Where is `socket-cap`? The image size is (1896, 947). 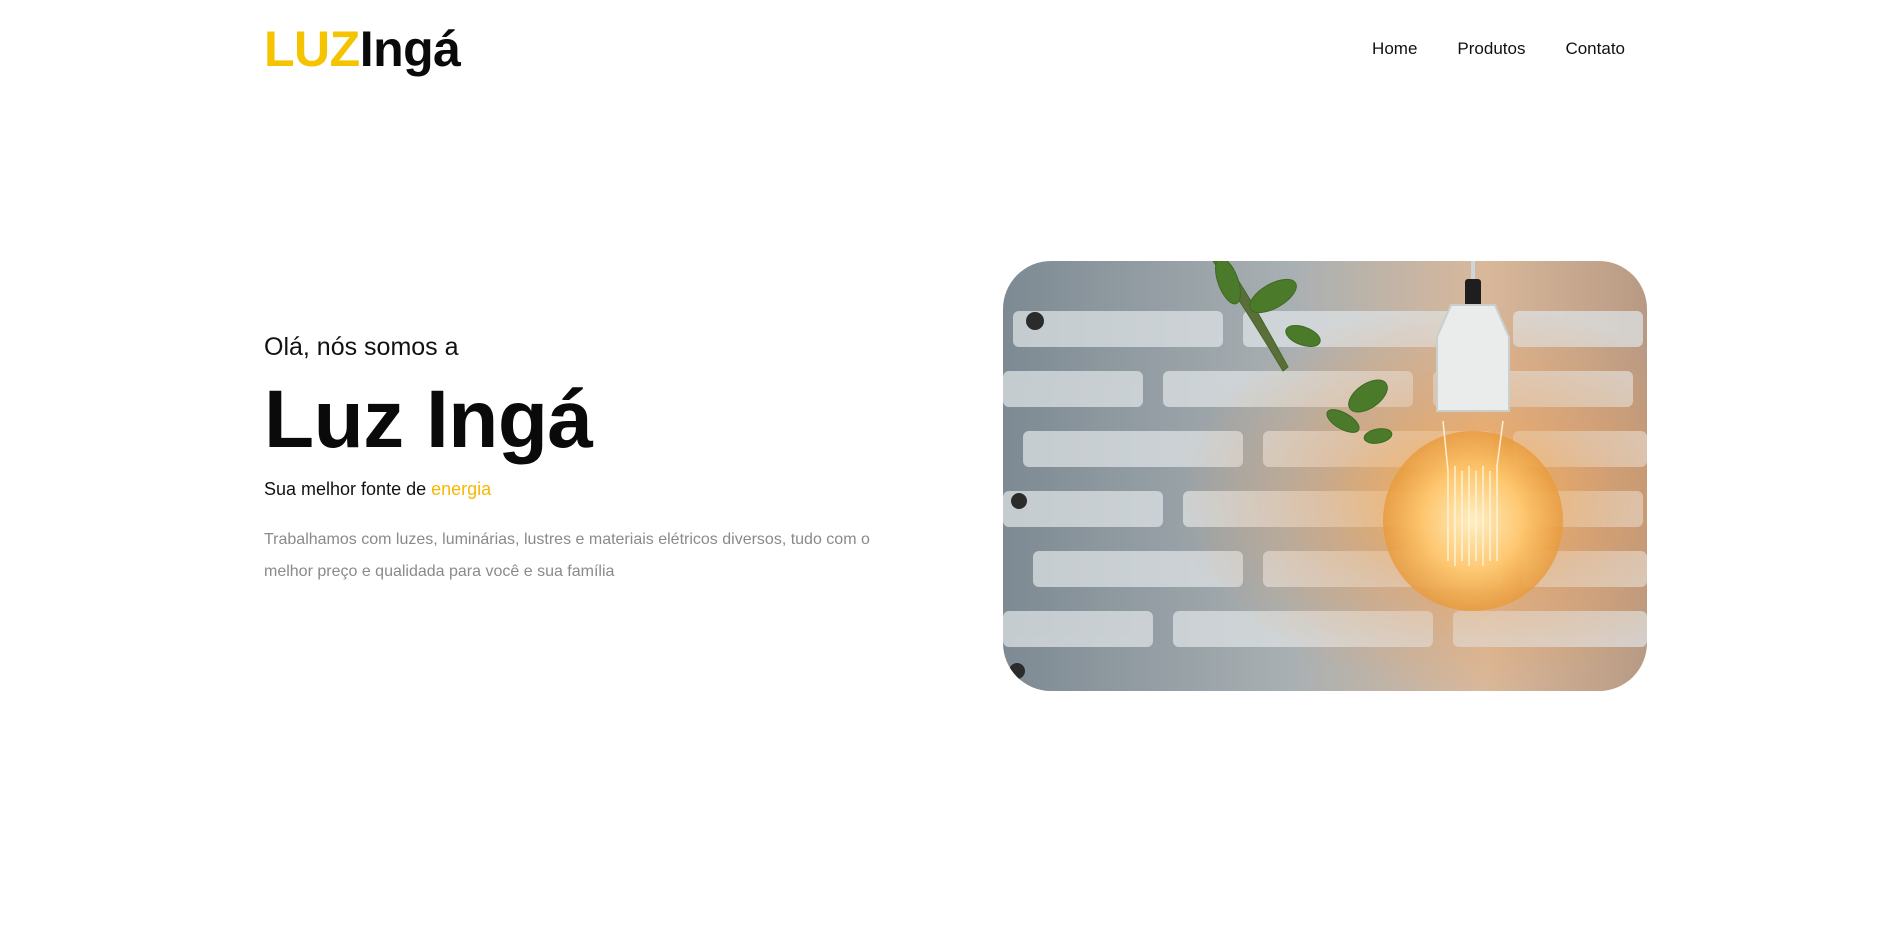 socket-cap is located at coordinates (1473, 293).